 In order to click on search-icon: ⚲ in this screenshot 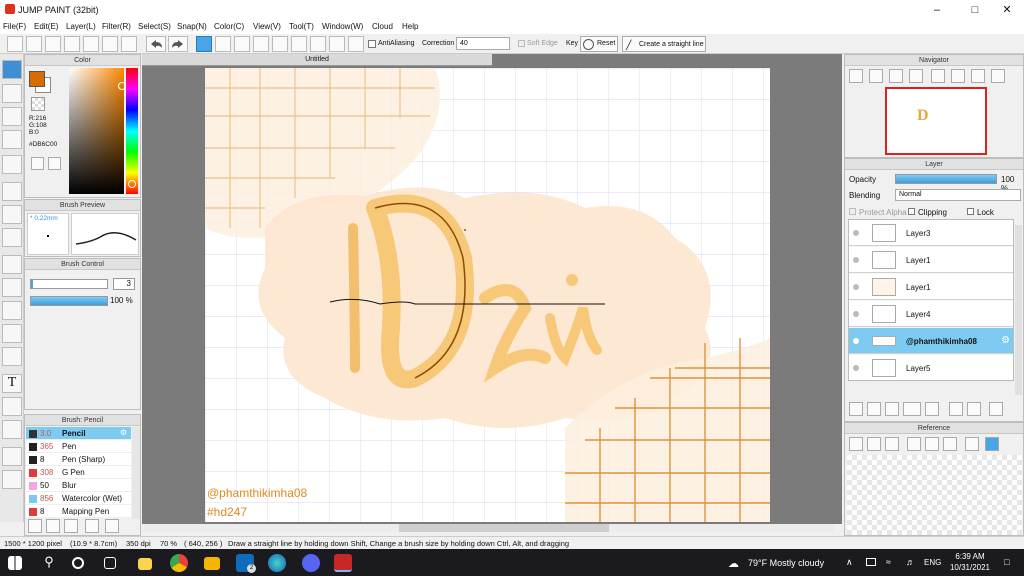, I will do `click(49, 563)`.